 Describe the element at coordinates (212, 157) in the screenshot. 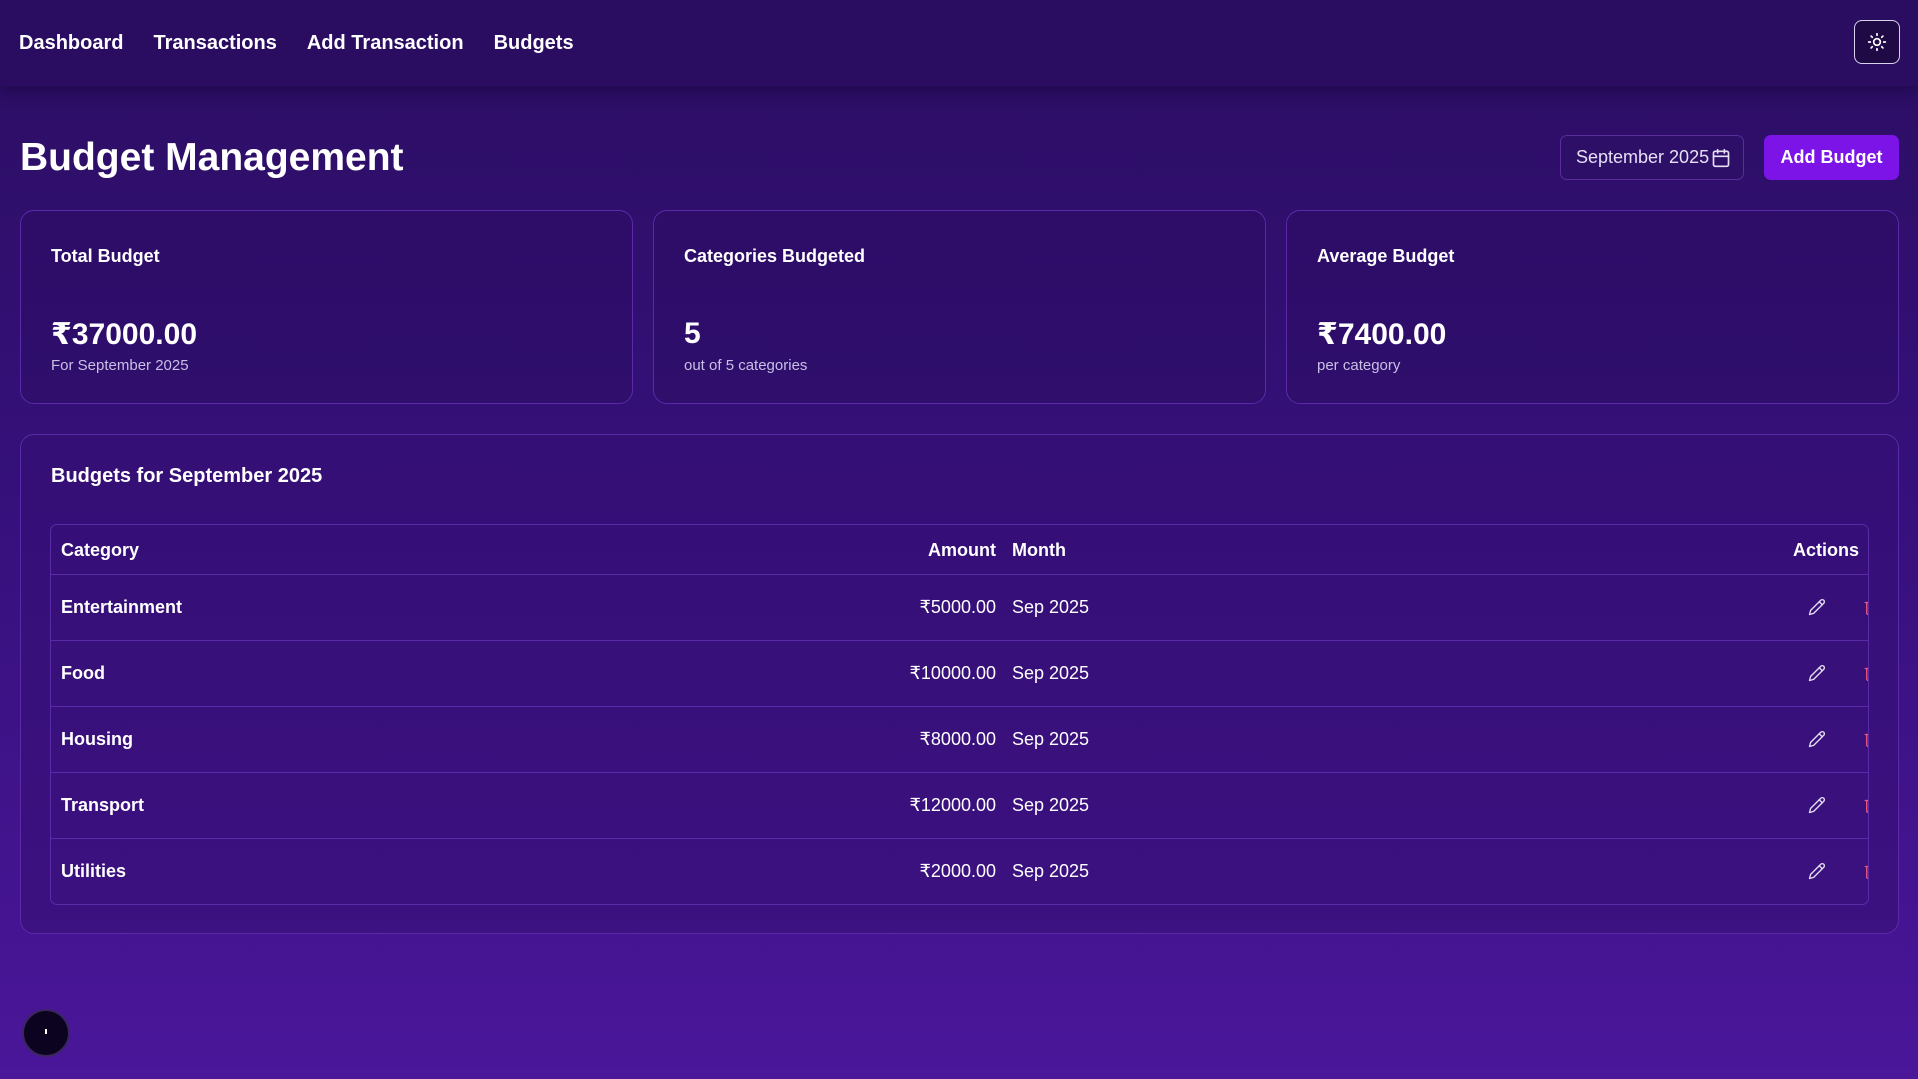

I see `page-title: Budget Management` at that location.